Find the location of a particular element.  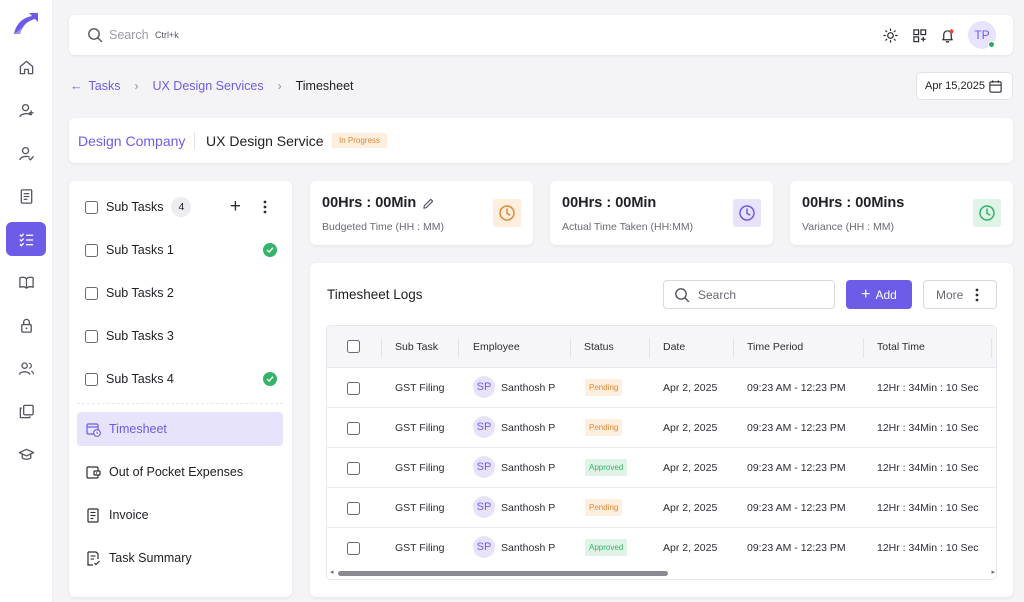

sidebar-nav-item: Out of Pocket Expenses is located at coordinates (180, 472).